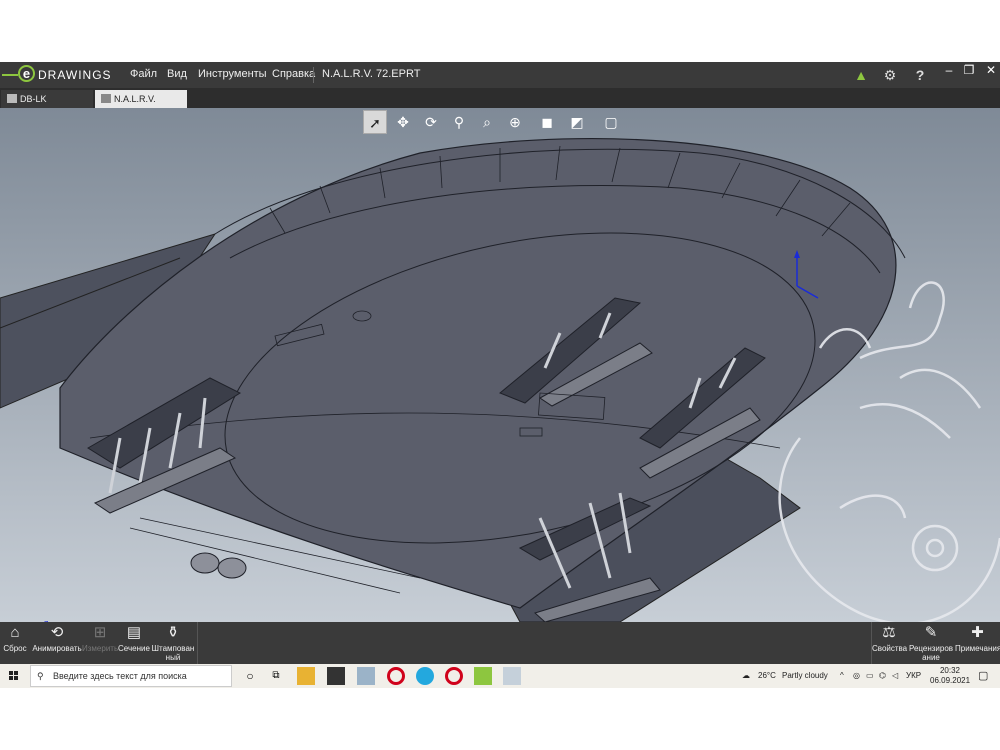 The width and height of the screenshot is (1000, 750). I want to click on animate-button: ⟲ Анимировать, so click(57, 644).